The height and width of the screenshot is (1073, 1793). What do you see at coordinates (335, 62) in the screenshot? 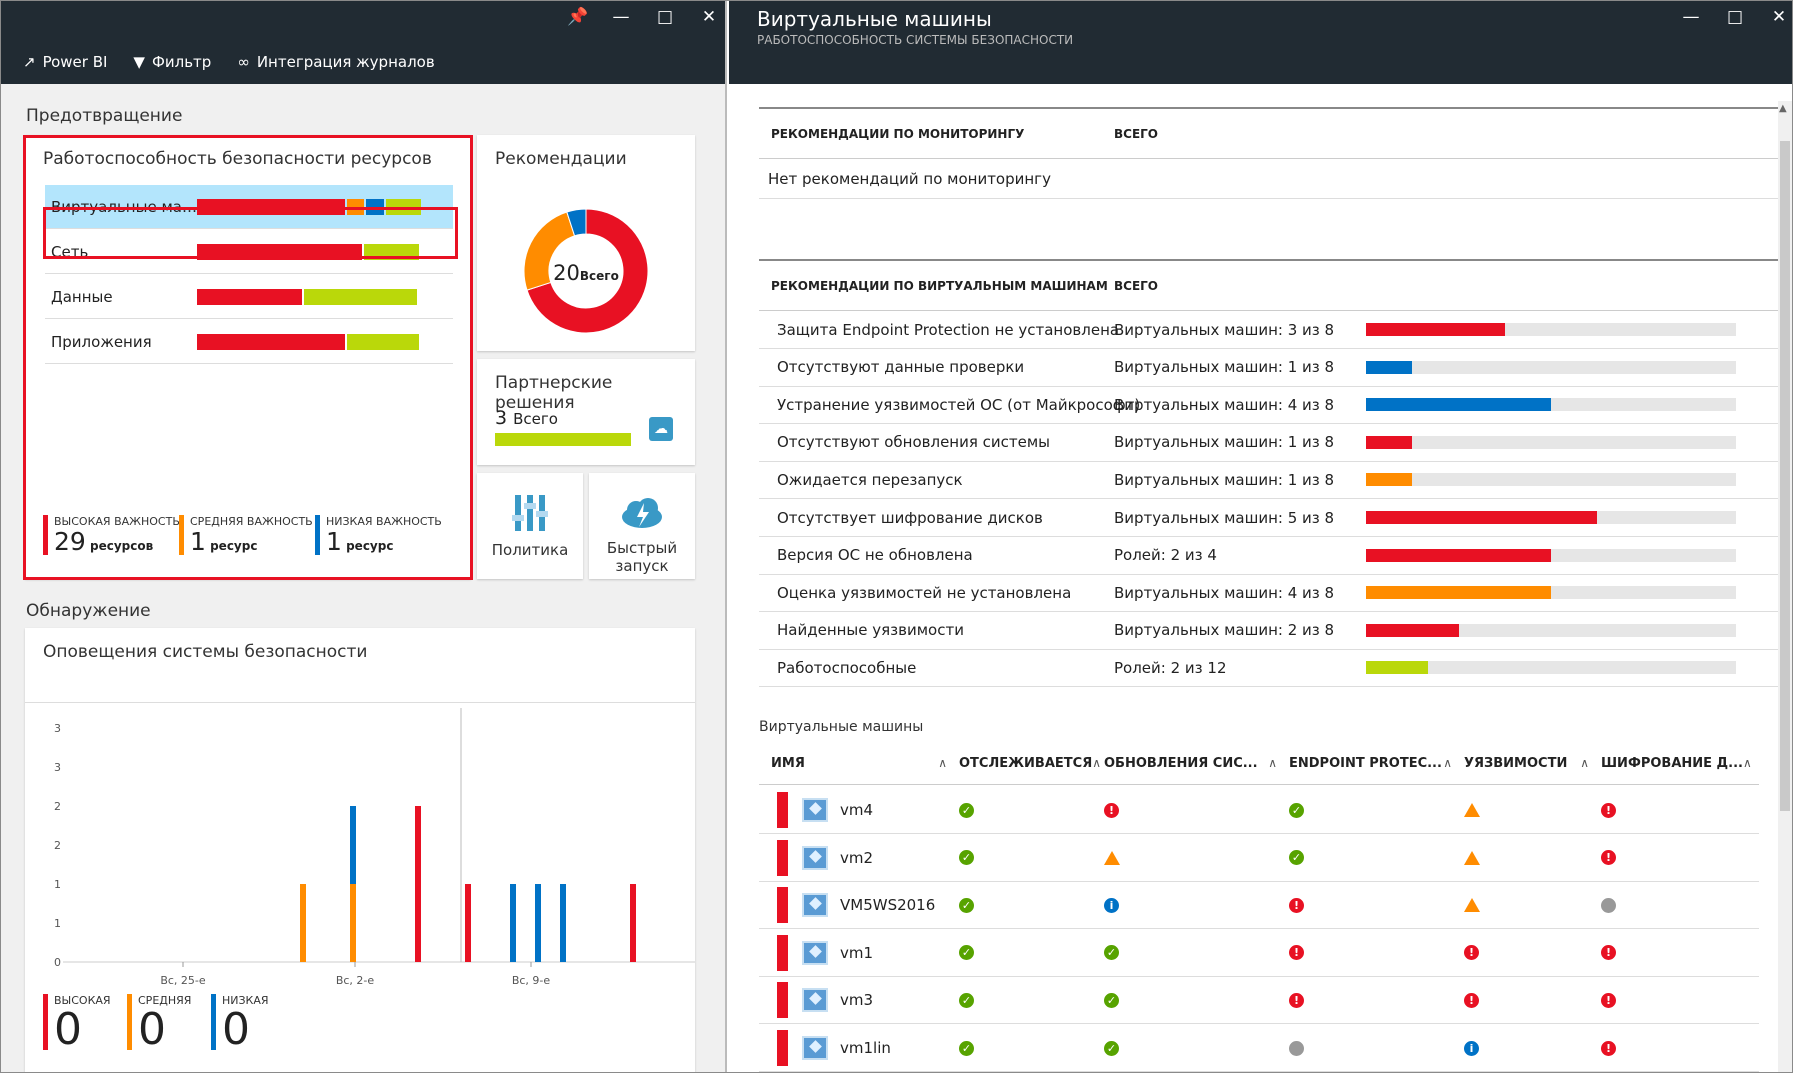
I see `log-integration-button: ∞ Интеграция журналов` at bounding box center [335, 62].